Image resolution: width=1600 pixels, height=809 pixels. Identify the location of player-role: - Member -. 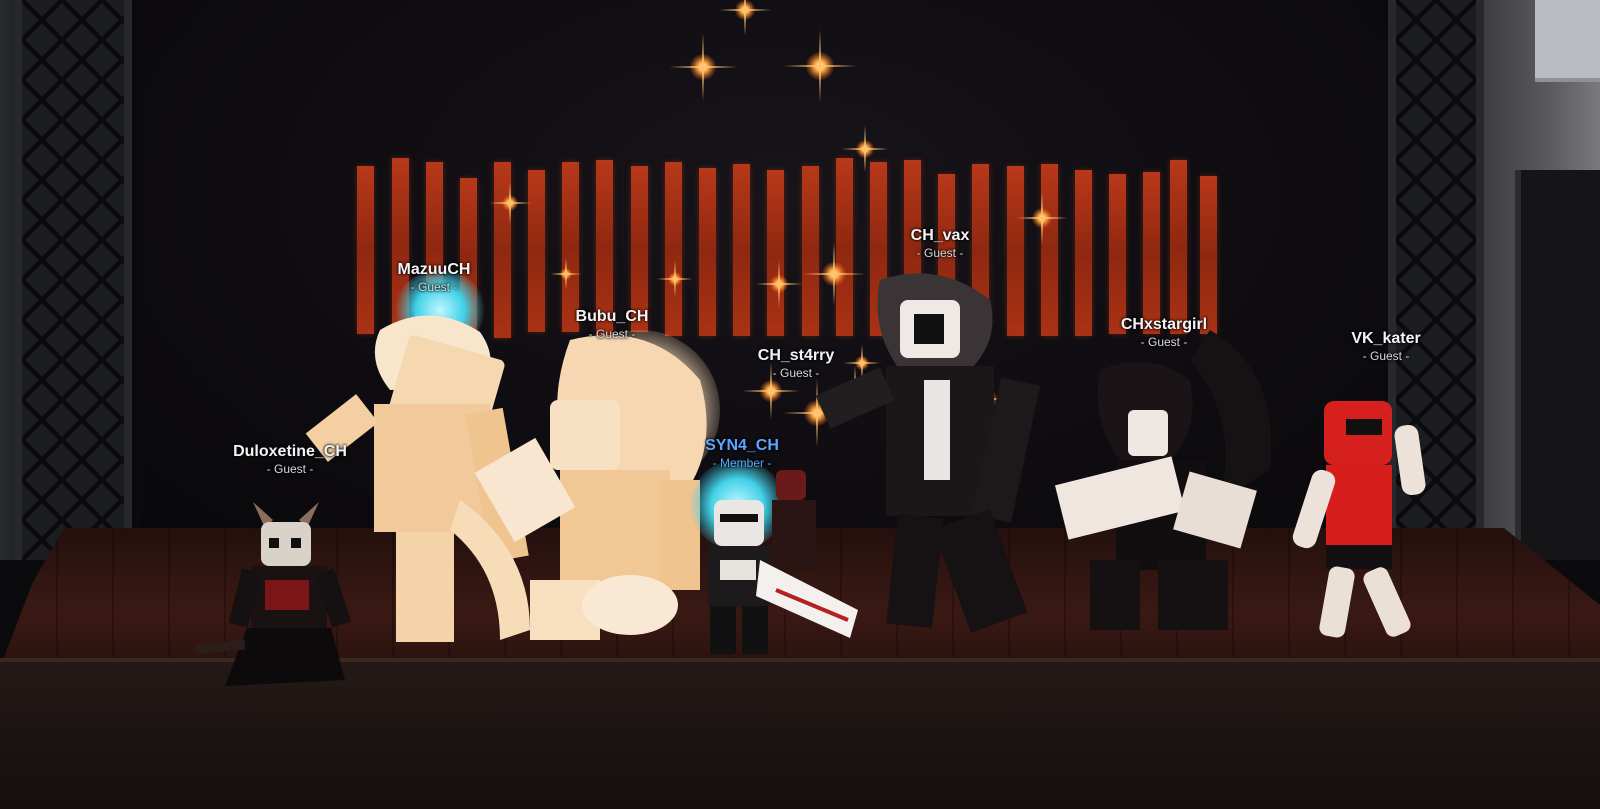
(742, 463).